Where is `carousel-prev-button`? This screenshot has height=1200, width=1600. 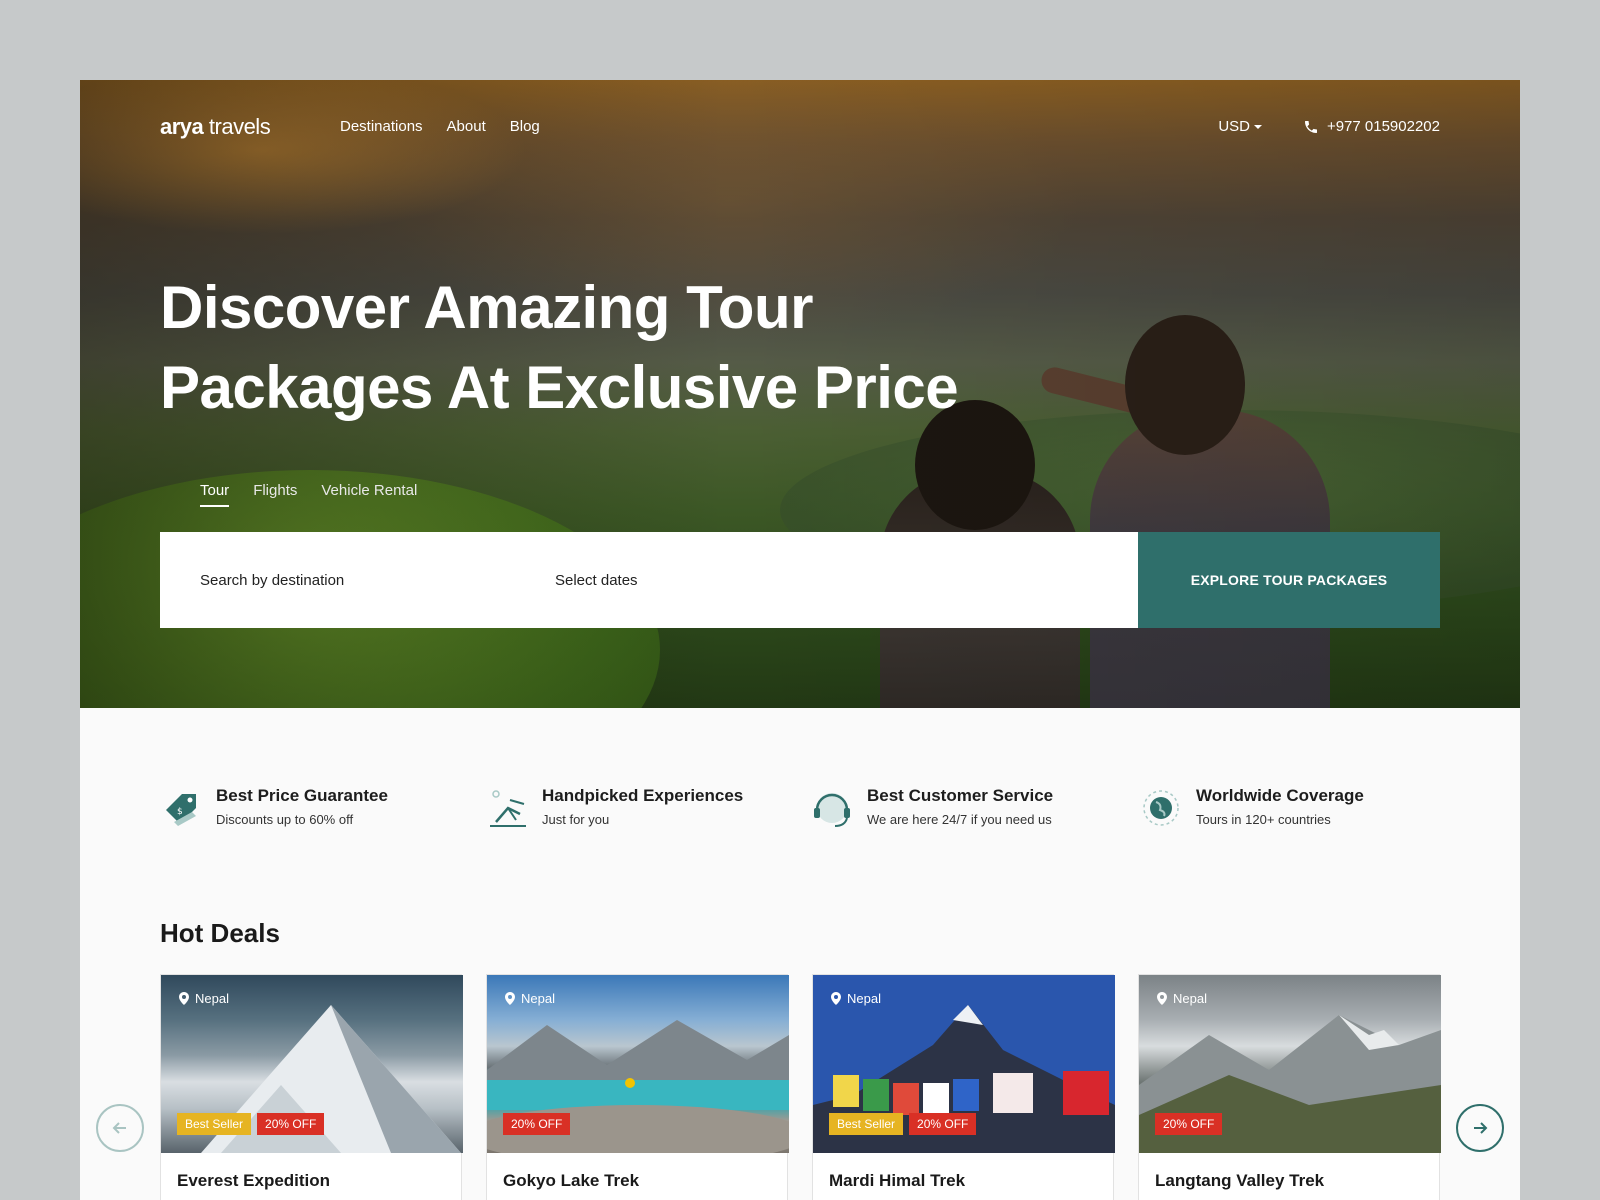
carousel-prev-button is located at coordinates (120, 1128).